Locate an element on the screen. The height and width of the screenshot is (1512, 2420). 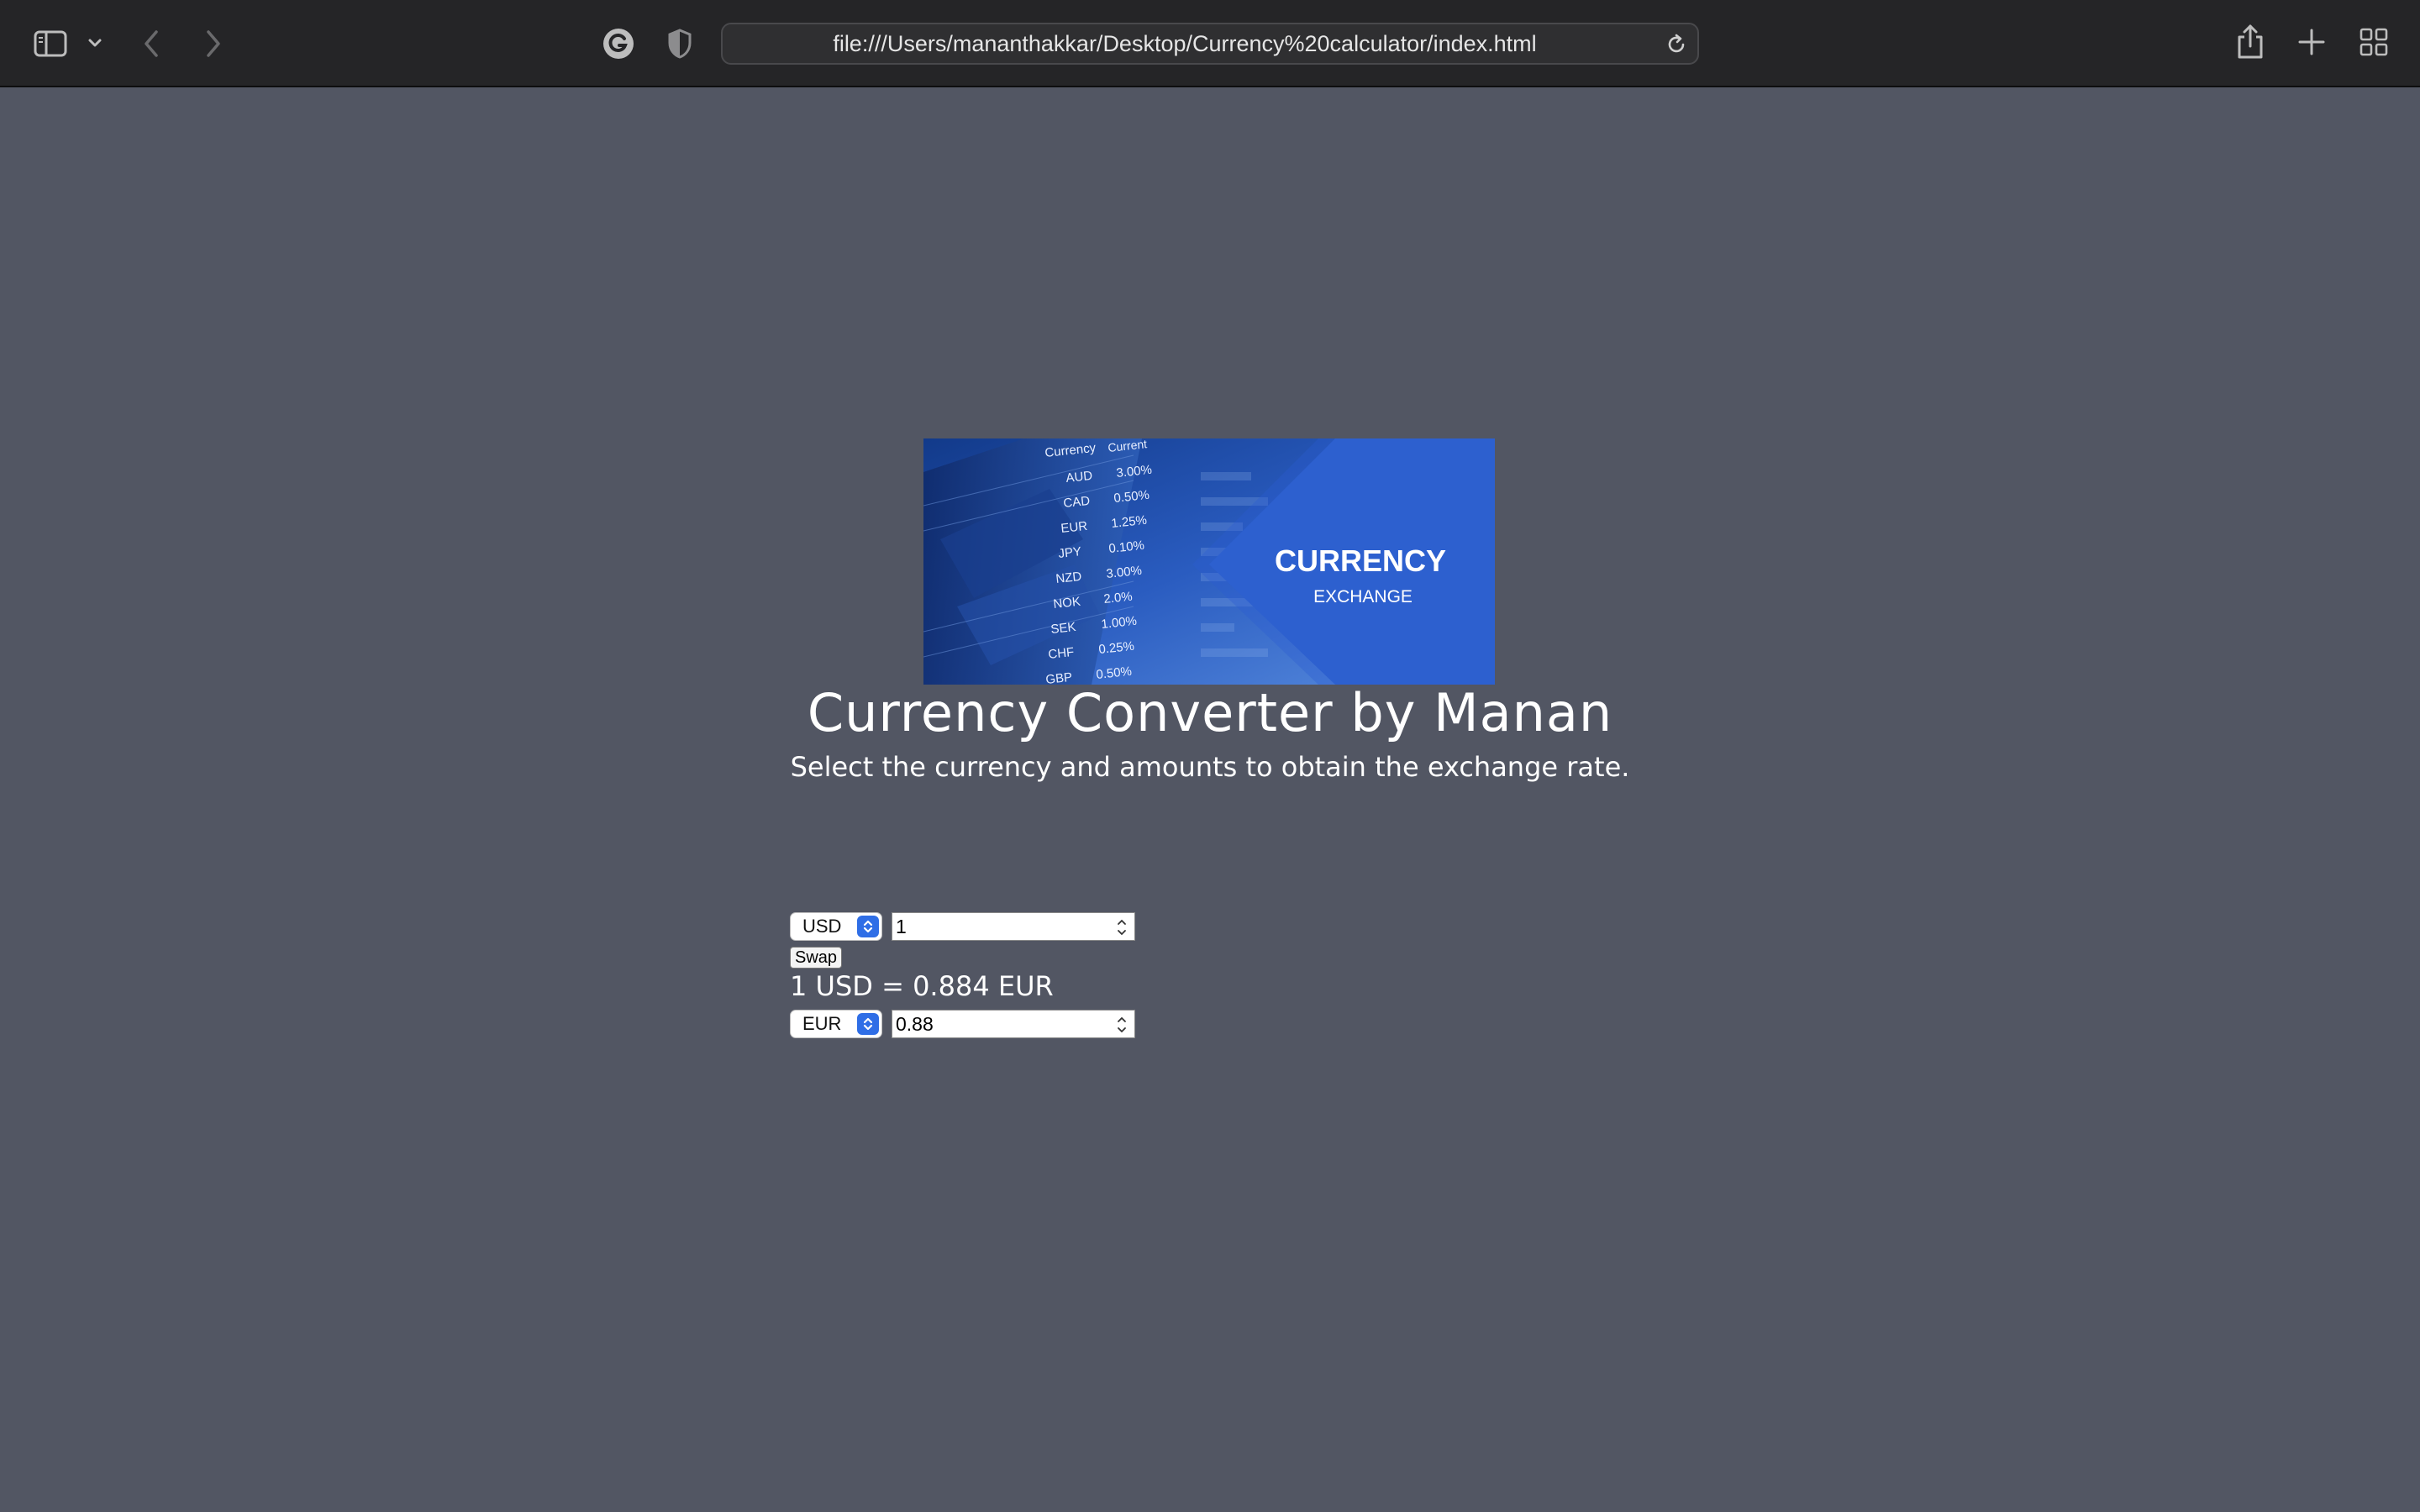
shield-icon is located at coordinates (679, 44).